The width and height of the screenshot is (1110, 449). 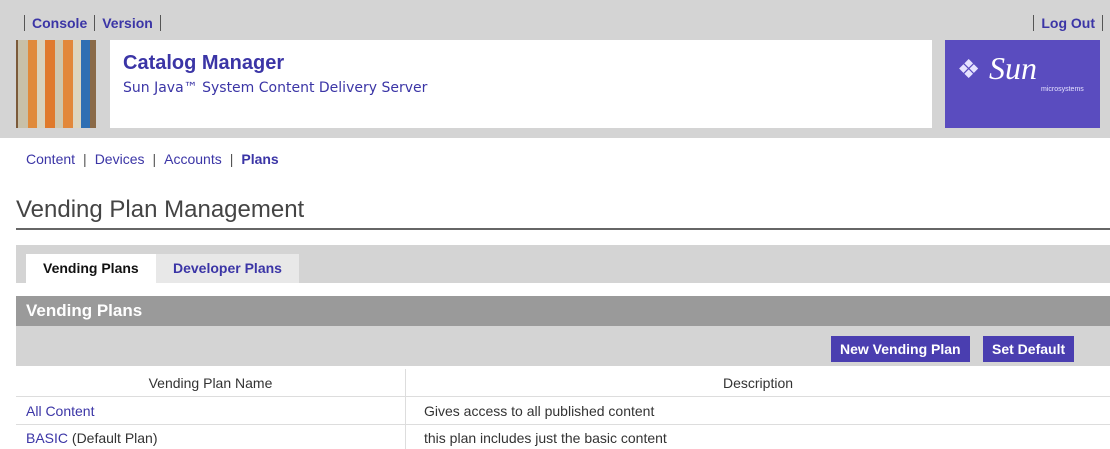 What do you see at coordinates (92, 23) in the screenshot?
I see `top-links: Console Version` at bounding box center [92, 23].